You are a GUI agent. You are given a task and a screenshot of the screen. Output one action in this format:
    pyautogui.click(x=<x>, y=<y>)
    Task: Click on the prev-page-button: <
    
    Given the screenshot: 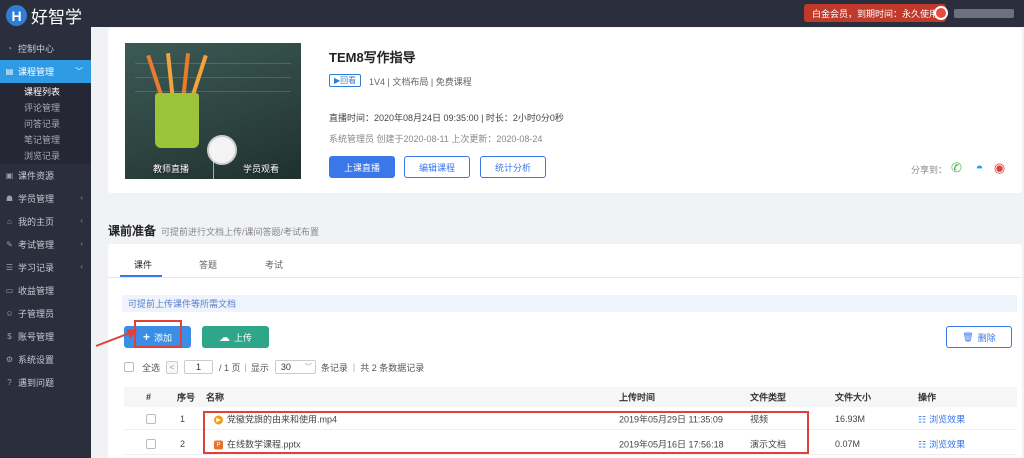 What is the action you would take?
    pyautogui.click(x=172, y=367)
    